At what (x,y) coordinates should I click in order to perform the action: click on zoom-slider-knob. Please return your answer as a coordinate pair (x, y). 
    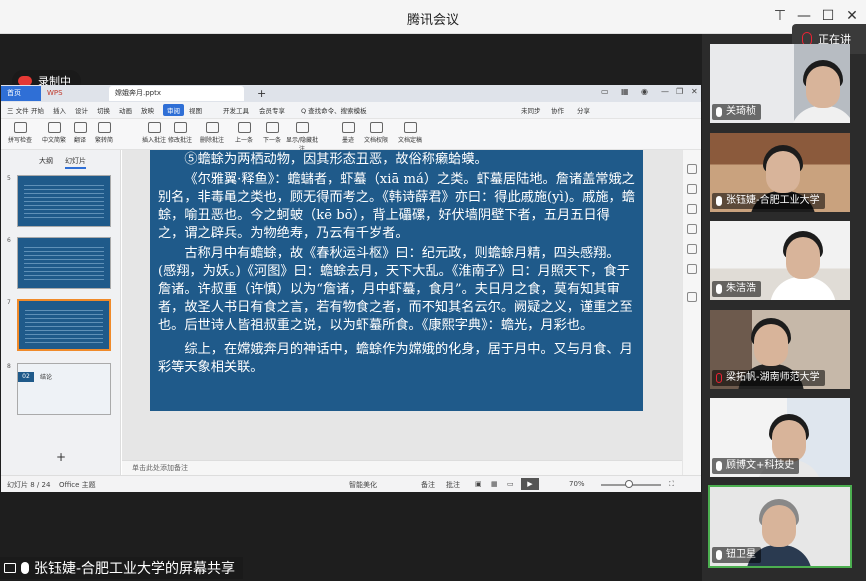
    Looking at the image, I should click on (629, 484).